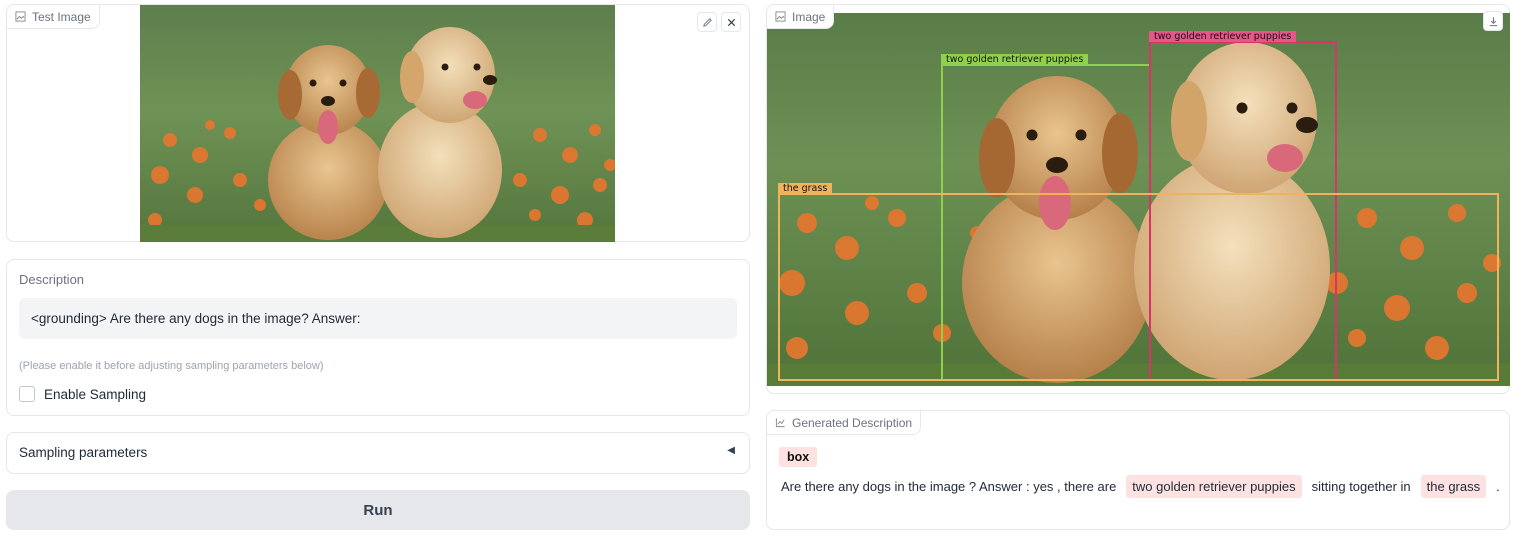 The width and height of the screenshot is (1513, 538). I want to click on download-icon, so click(1493, 21).